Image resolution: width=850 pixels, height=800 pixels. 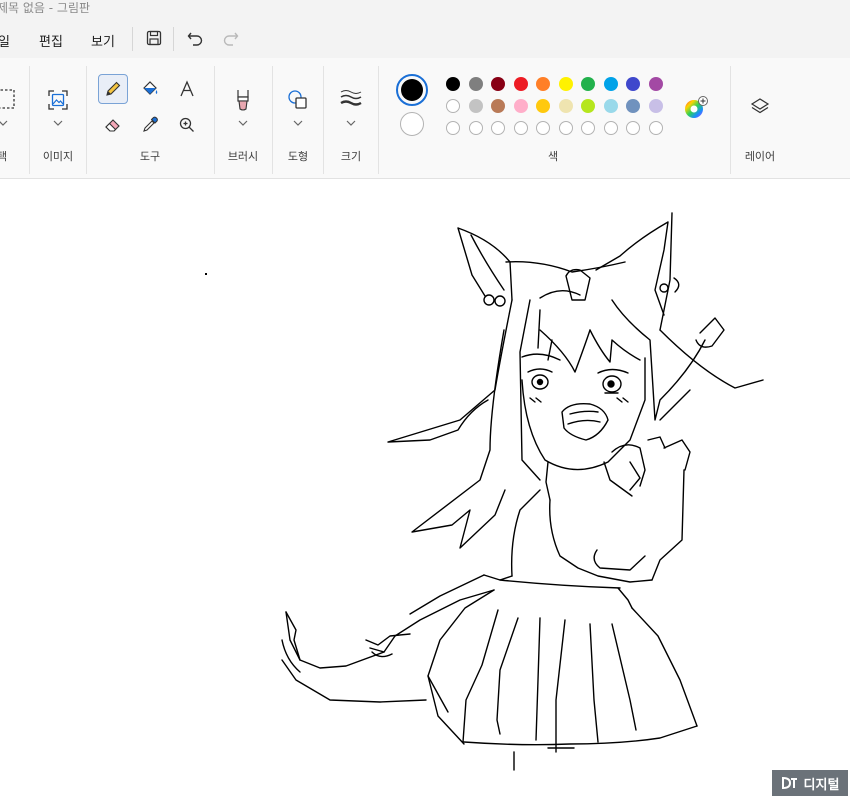 I want to click on shapes-icon, so click(x=298, y=100).